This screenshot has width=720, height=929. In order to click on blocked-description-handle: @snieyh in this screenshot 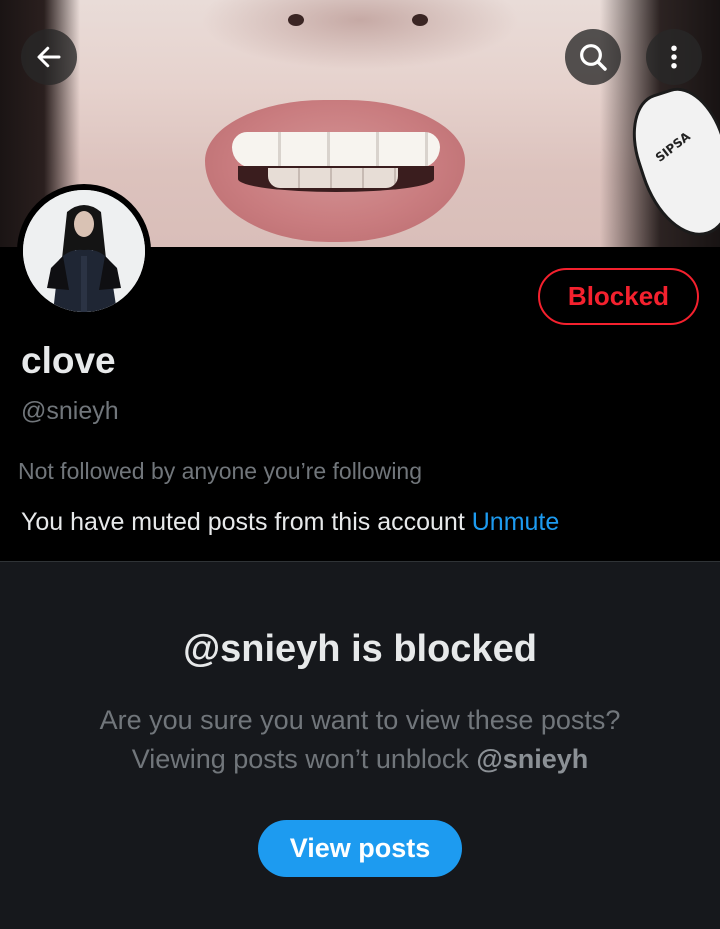, I will do `click(532, 759)`.